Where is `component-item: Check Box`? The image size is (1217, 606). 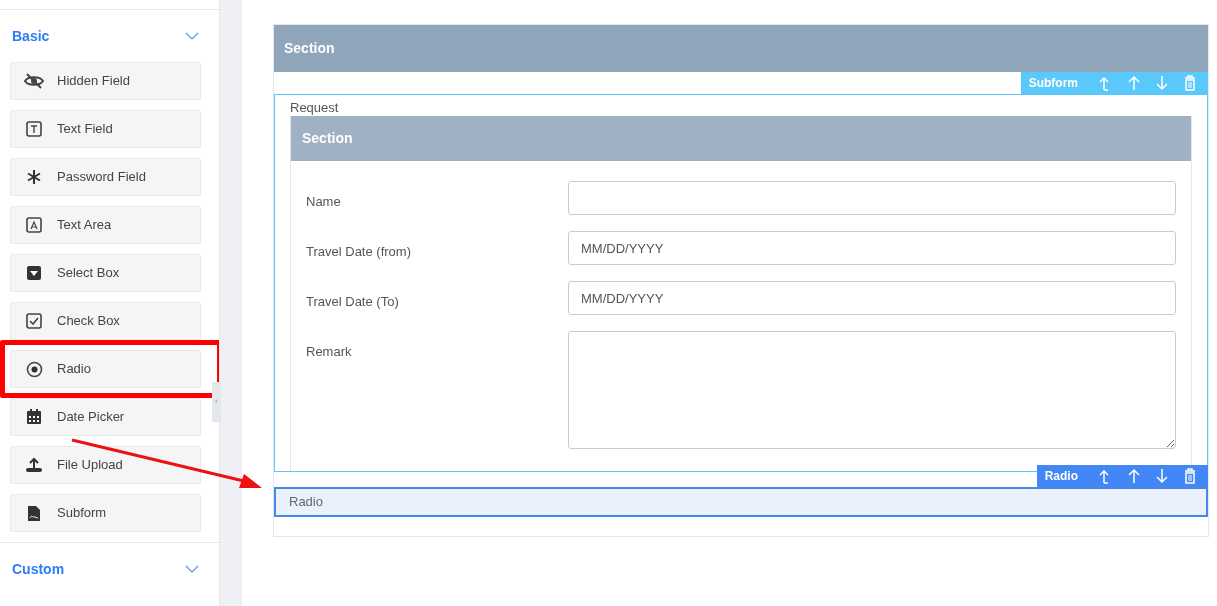
component-item: Check Box is located at coordinates (105, 321).